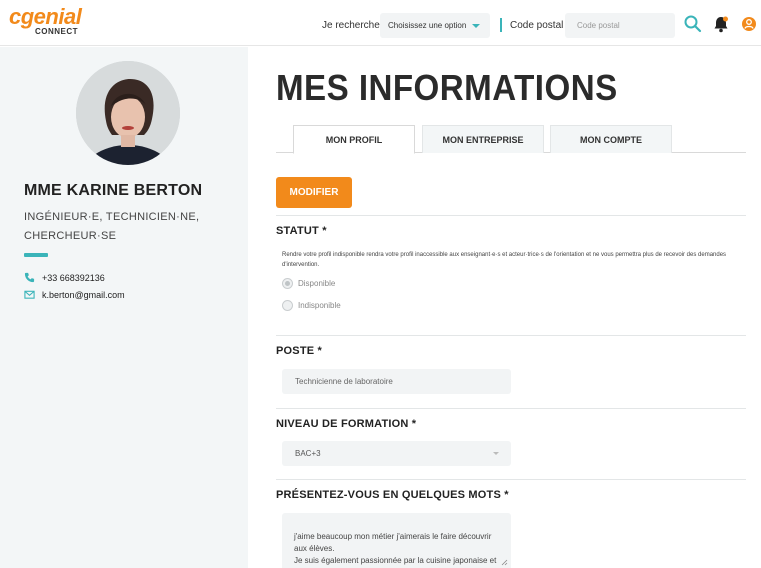 This screenshot has height=568, width=761. What do you see at coordinates (36, 255) in the screenshot?
I see `accent-divider` at bounding box center [36, 255].